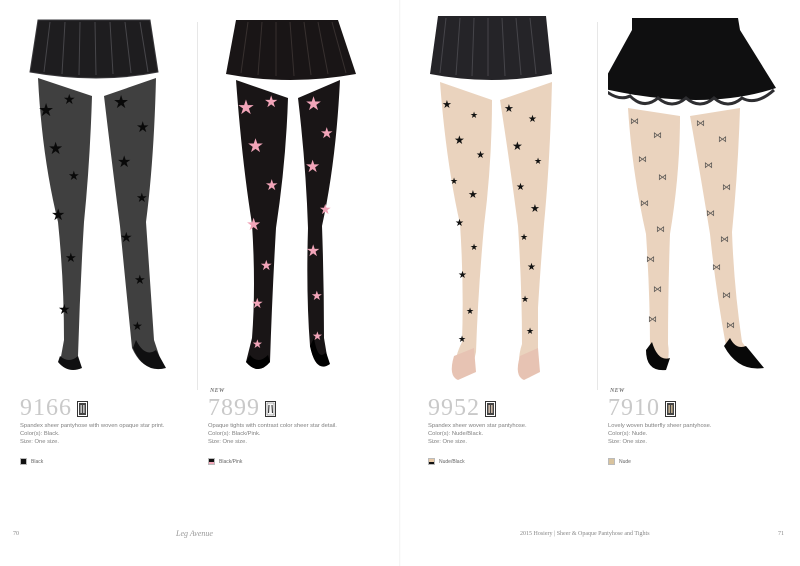  I want to click on sku-number: 9952, so click(454, 408).